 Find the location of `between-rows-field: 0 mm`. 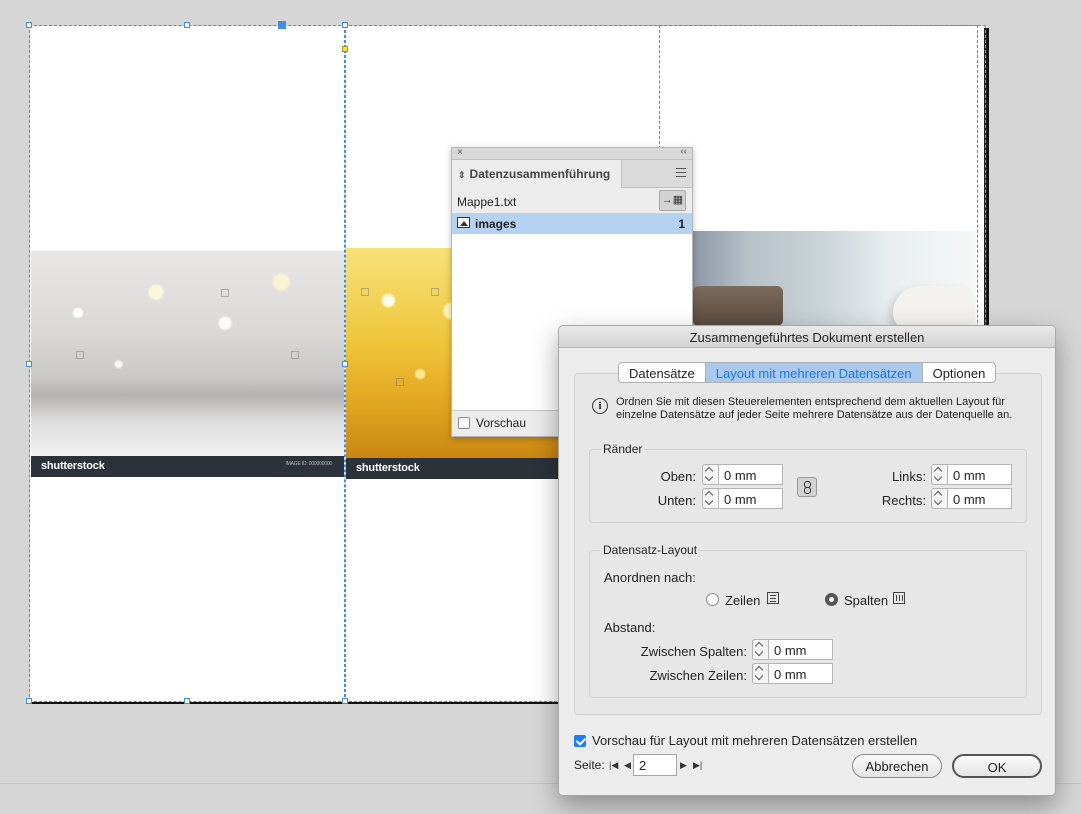

between-rows-field: 0 mm is located at coordinates (792, 673).